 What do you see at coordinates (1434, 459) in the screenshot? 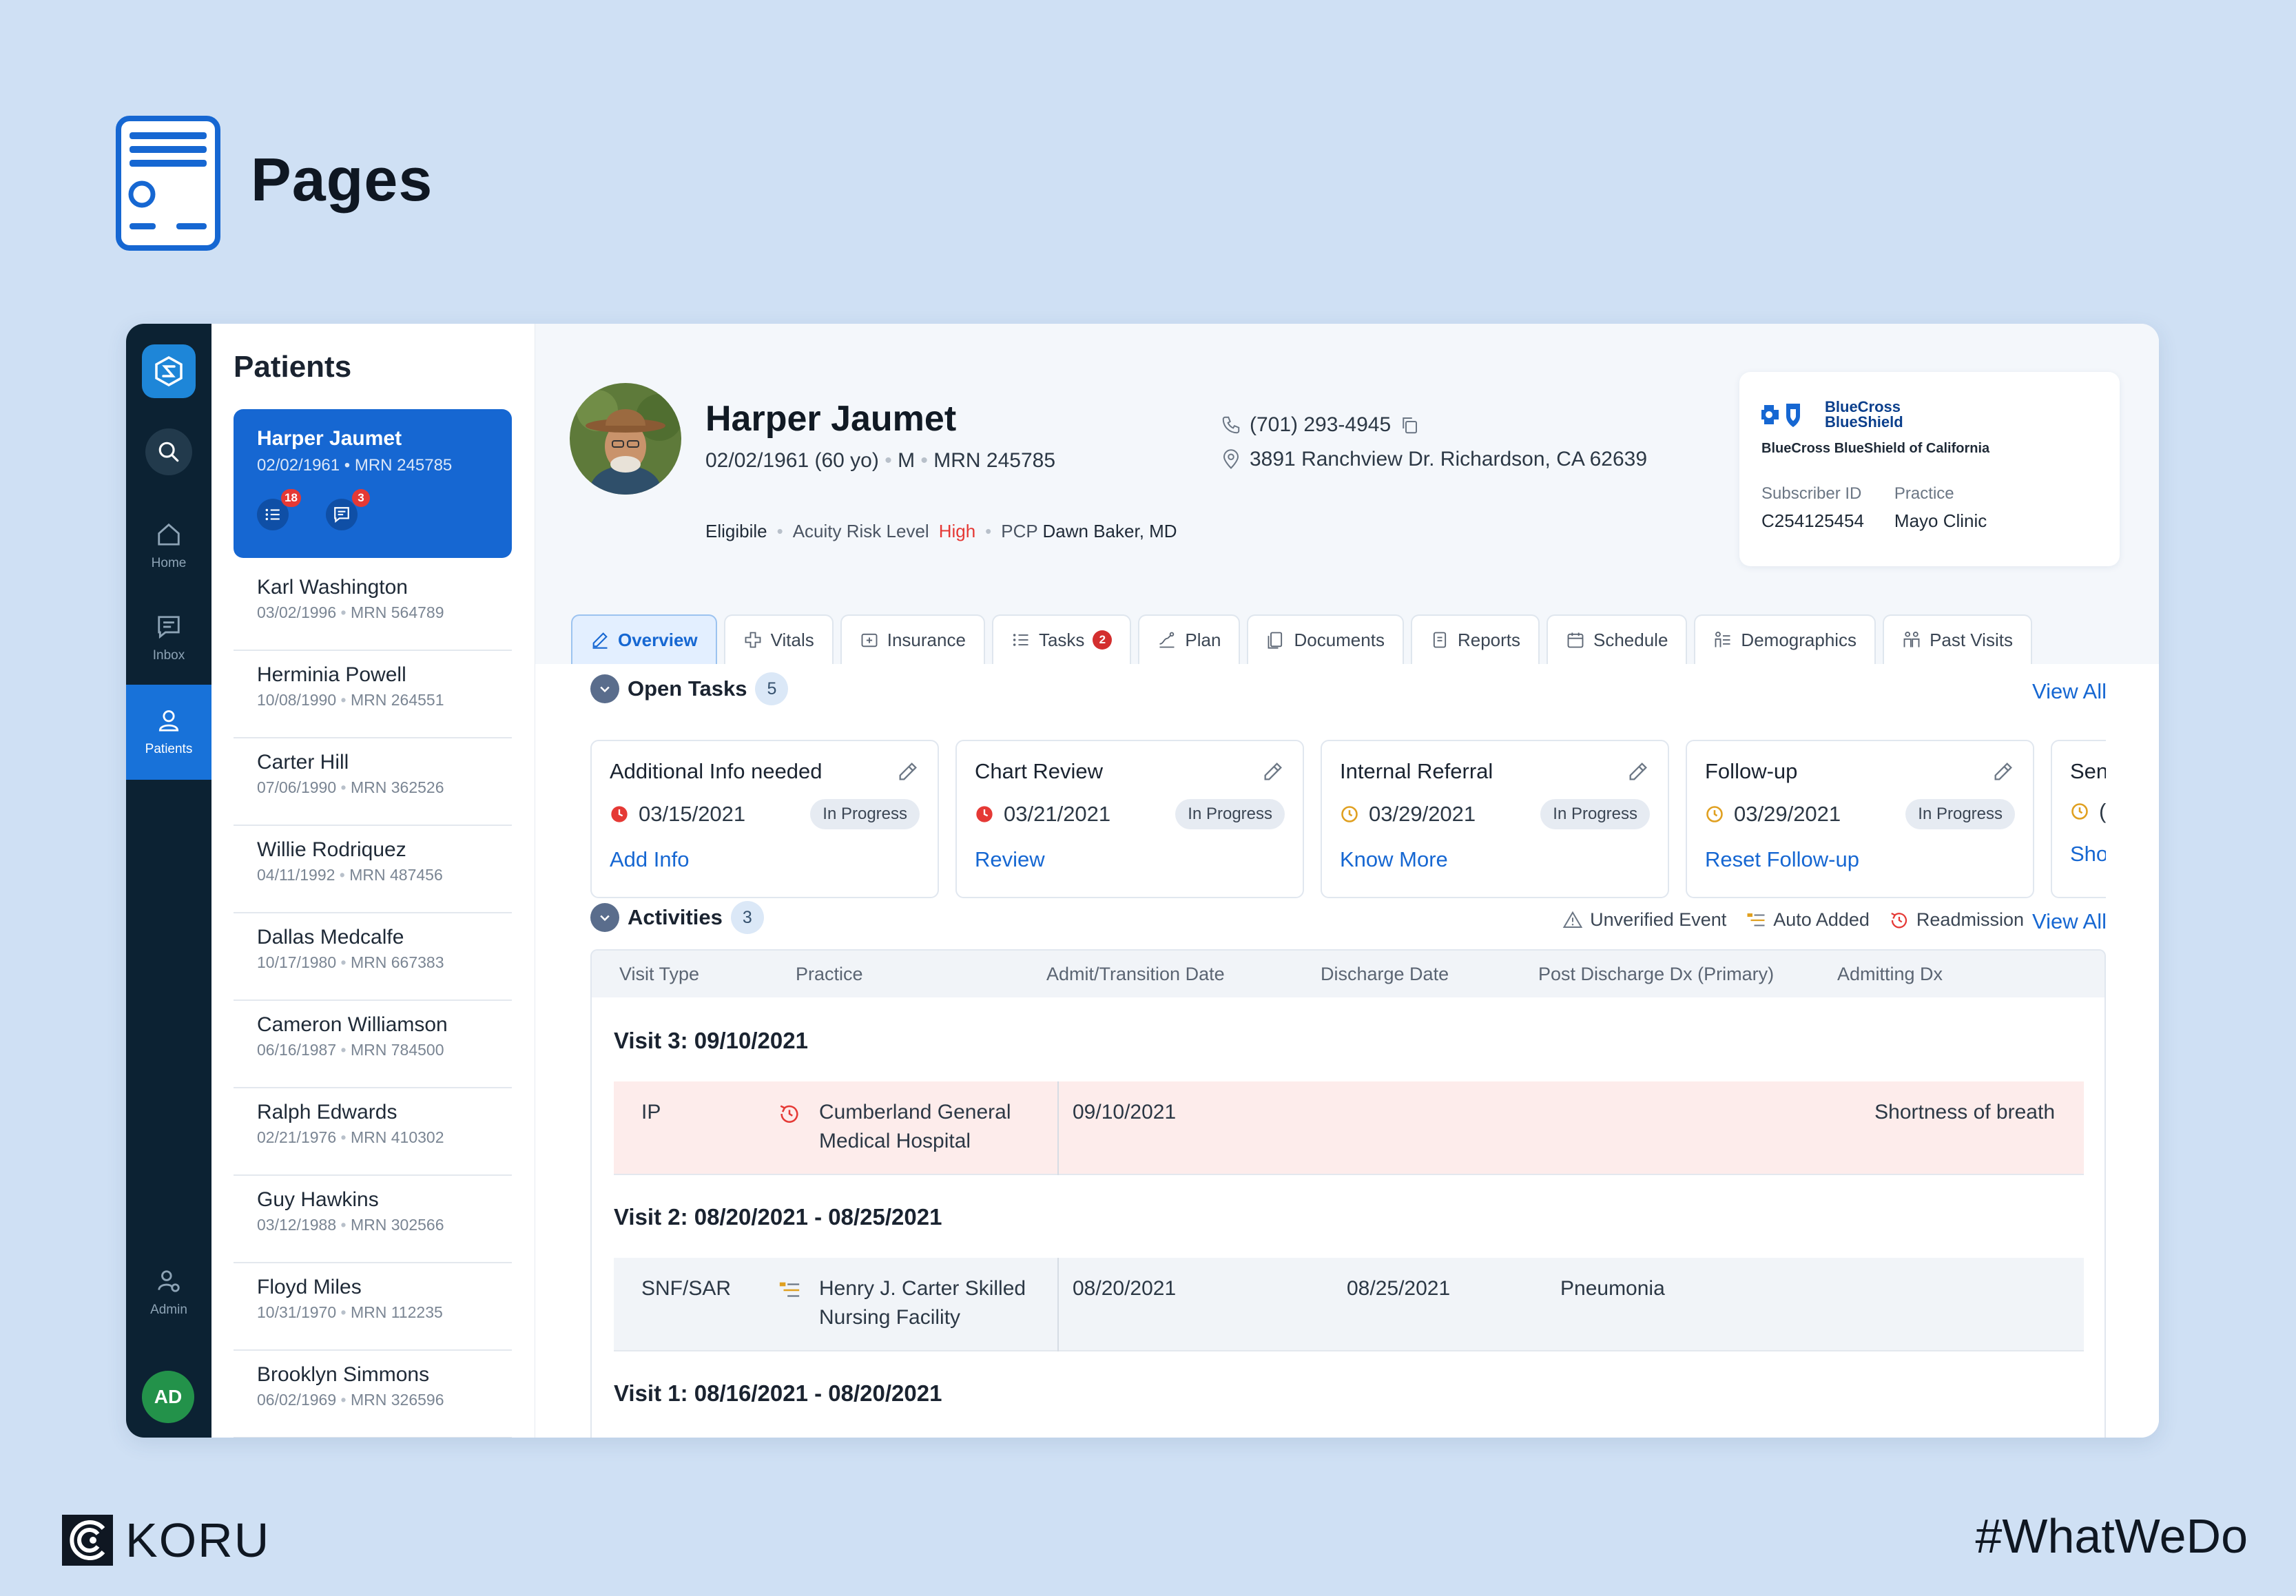
I see `patient-address: 3891 Ranchview Dr. Richardson, CA 62639` at bounding box center [1434, 459].